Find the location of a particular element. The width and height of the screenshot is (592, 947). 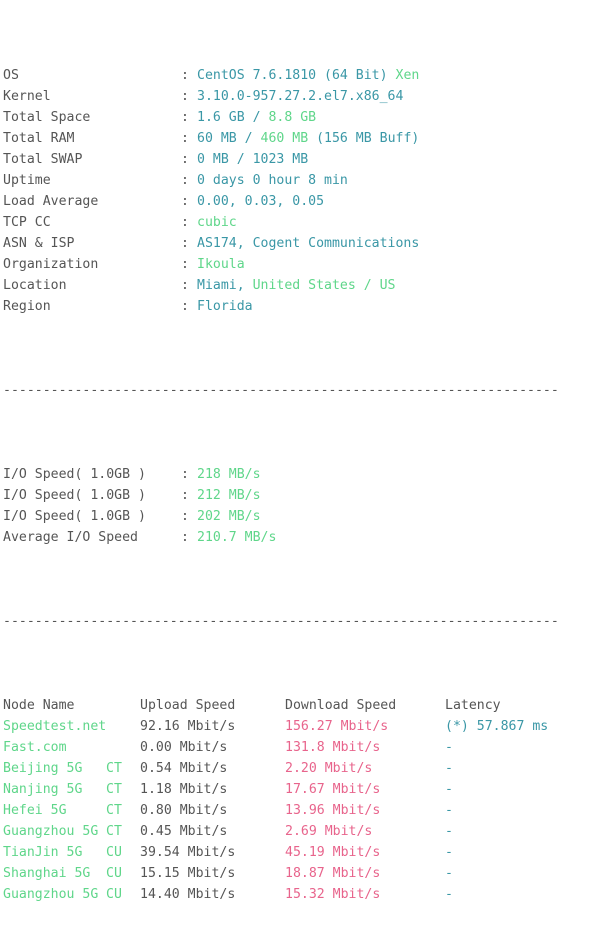

cell-node-name: Beijing 5G CT is located at coordinates (71, 768).